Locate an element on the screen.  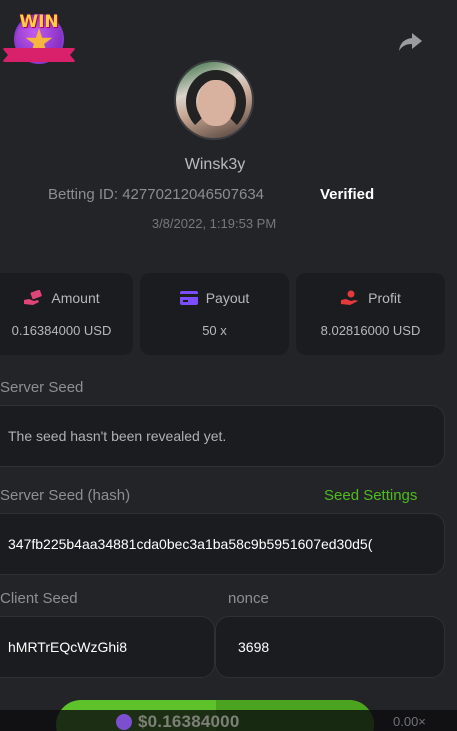
badge-win-text: WIN is located at coordinates (39, 22).